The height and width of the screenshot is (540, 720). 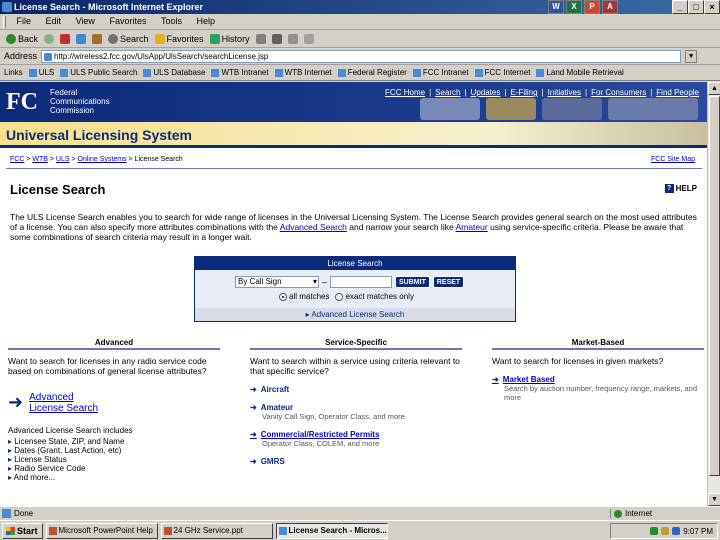 I want to click on search-button: Search, so click(x=128, y=39).